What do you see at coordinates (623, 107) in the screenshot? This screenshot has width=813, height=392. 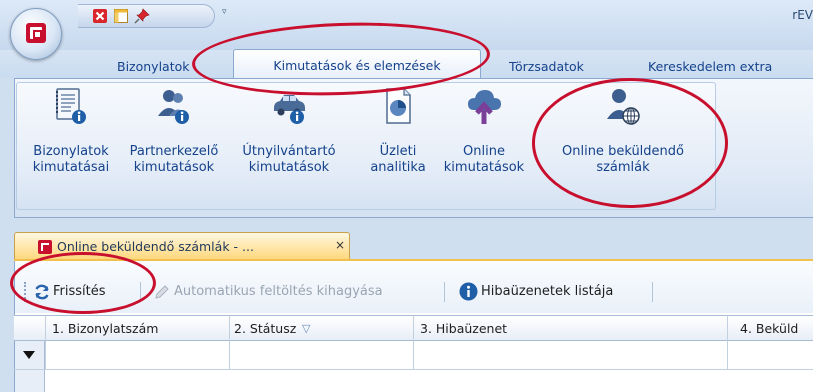 I see `user-globe-icon` at bounding box center [623, 107].